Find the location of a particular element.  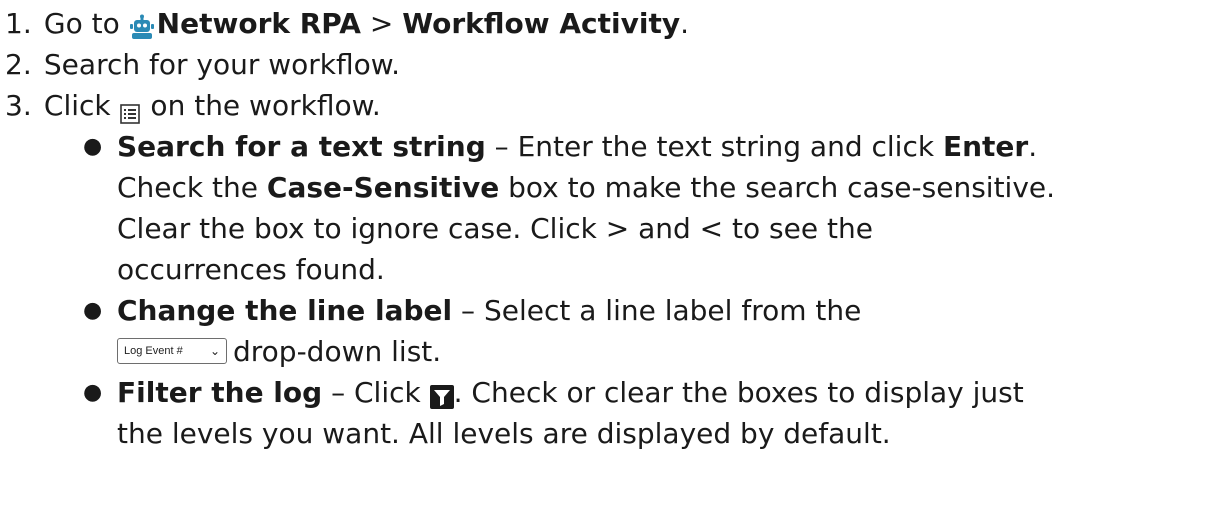

list-icon is located at coordinates (129, 109).